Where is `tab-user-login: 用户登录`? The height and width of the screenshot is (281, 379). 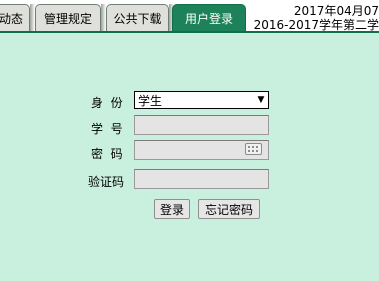 tab-user-login: 用户登录 is located at coordinates (209, 17).